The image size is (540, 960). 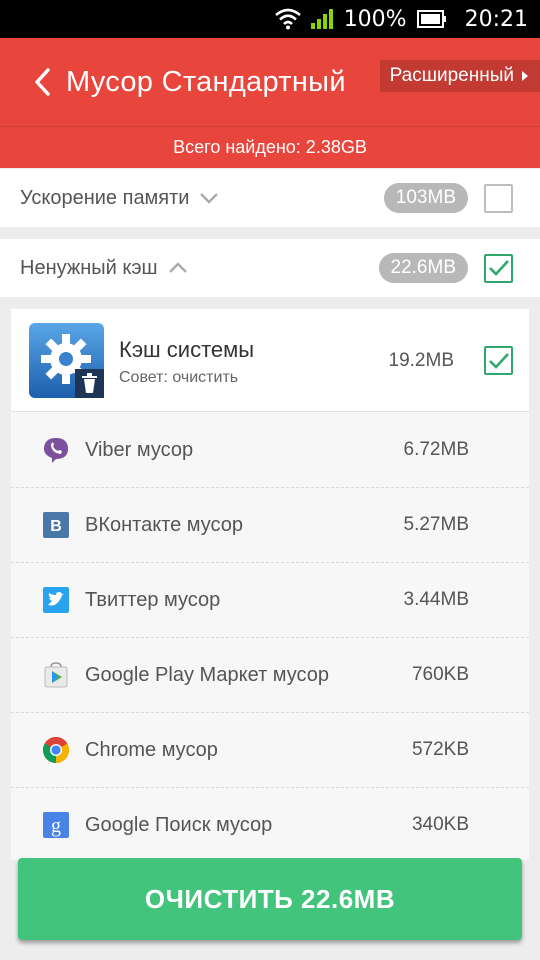 What do you see at coordinates (440, 824) in the screenshot?
I see `item-size: 340KB` at bounding box center [440, 824].